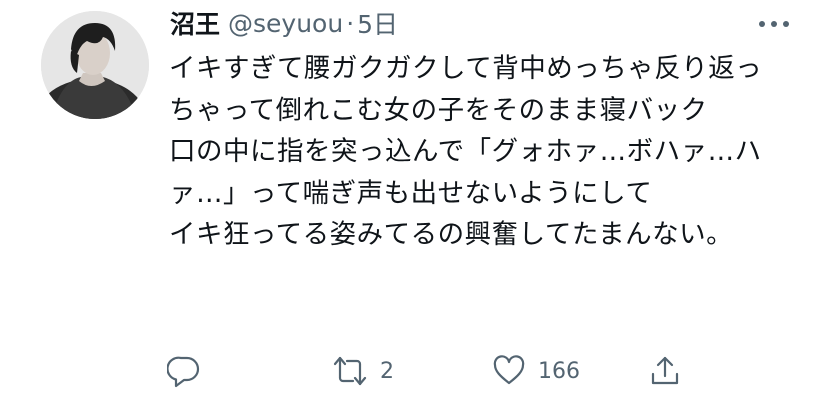  Describe the element at coordinates (195, 23) in the screenshot. I see `display-name: 沼王` at that location.